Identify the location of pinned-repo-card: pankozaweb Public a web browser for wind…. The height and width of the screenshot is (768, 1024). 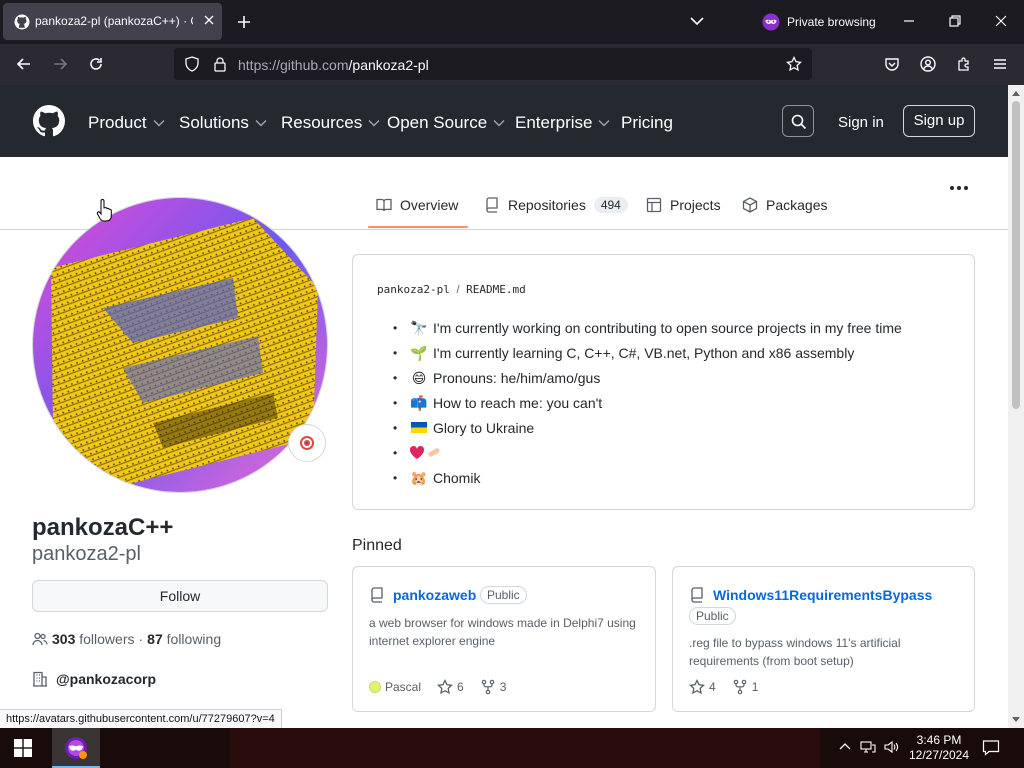
(504, 639).